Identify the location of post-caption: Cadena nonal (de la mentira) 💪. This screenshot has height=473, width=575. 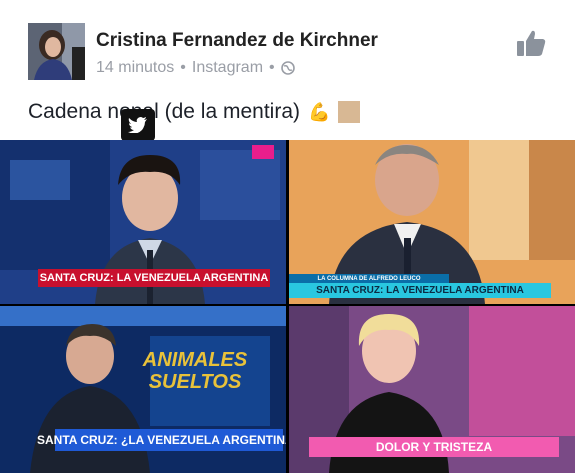
(194, 112).